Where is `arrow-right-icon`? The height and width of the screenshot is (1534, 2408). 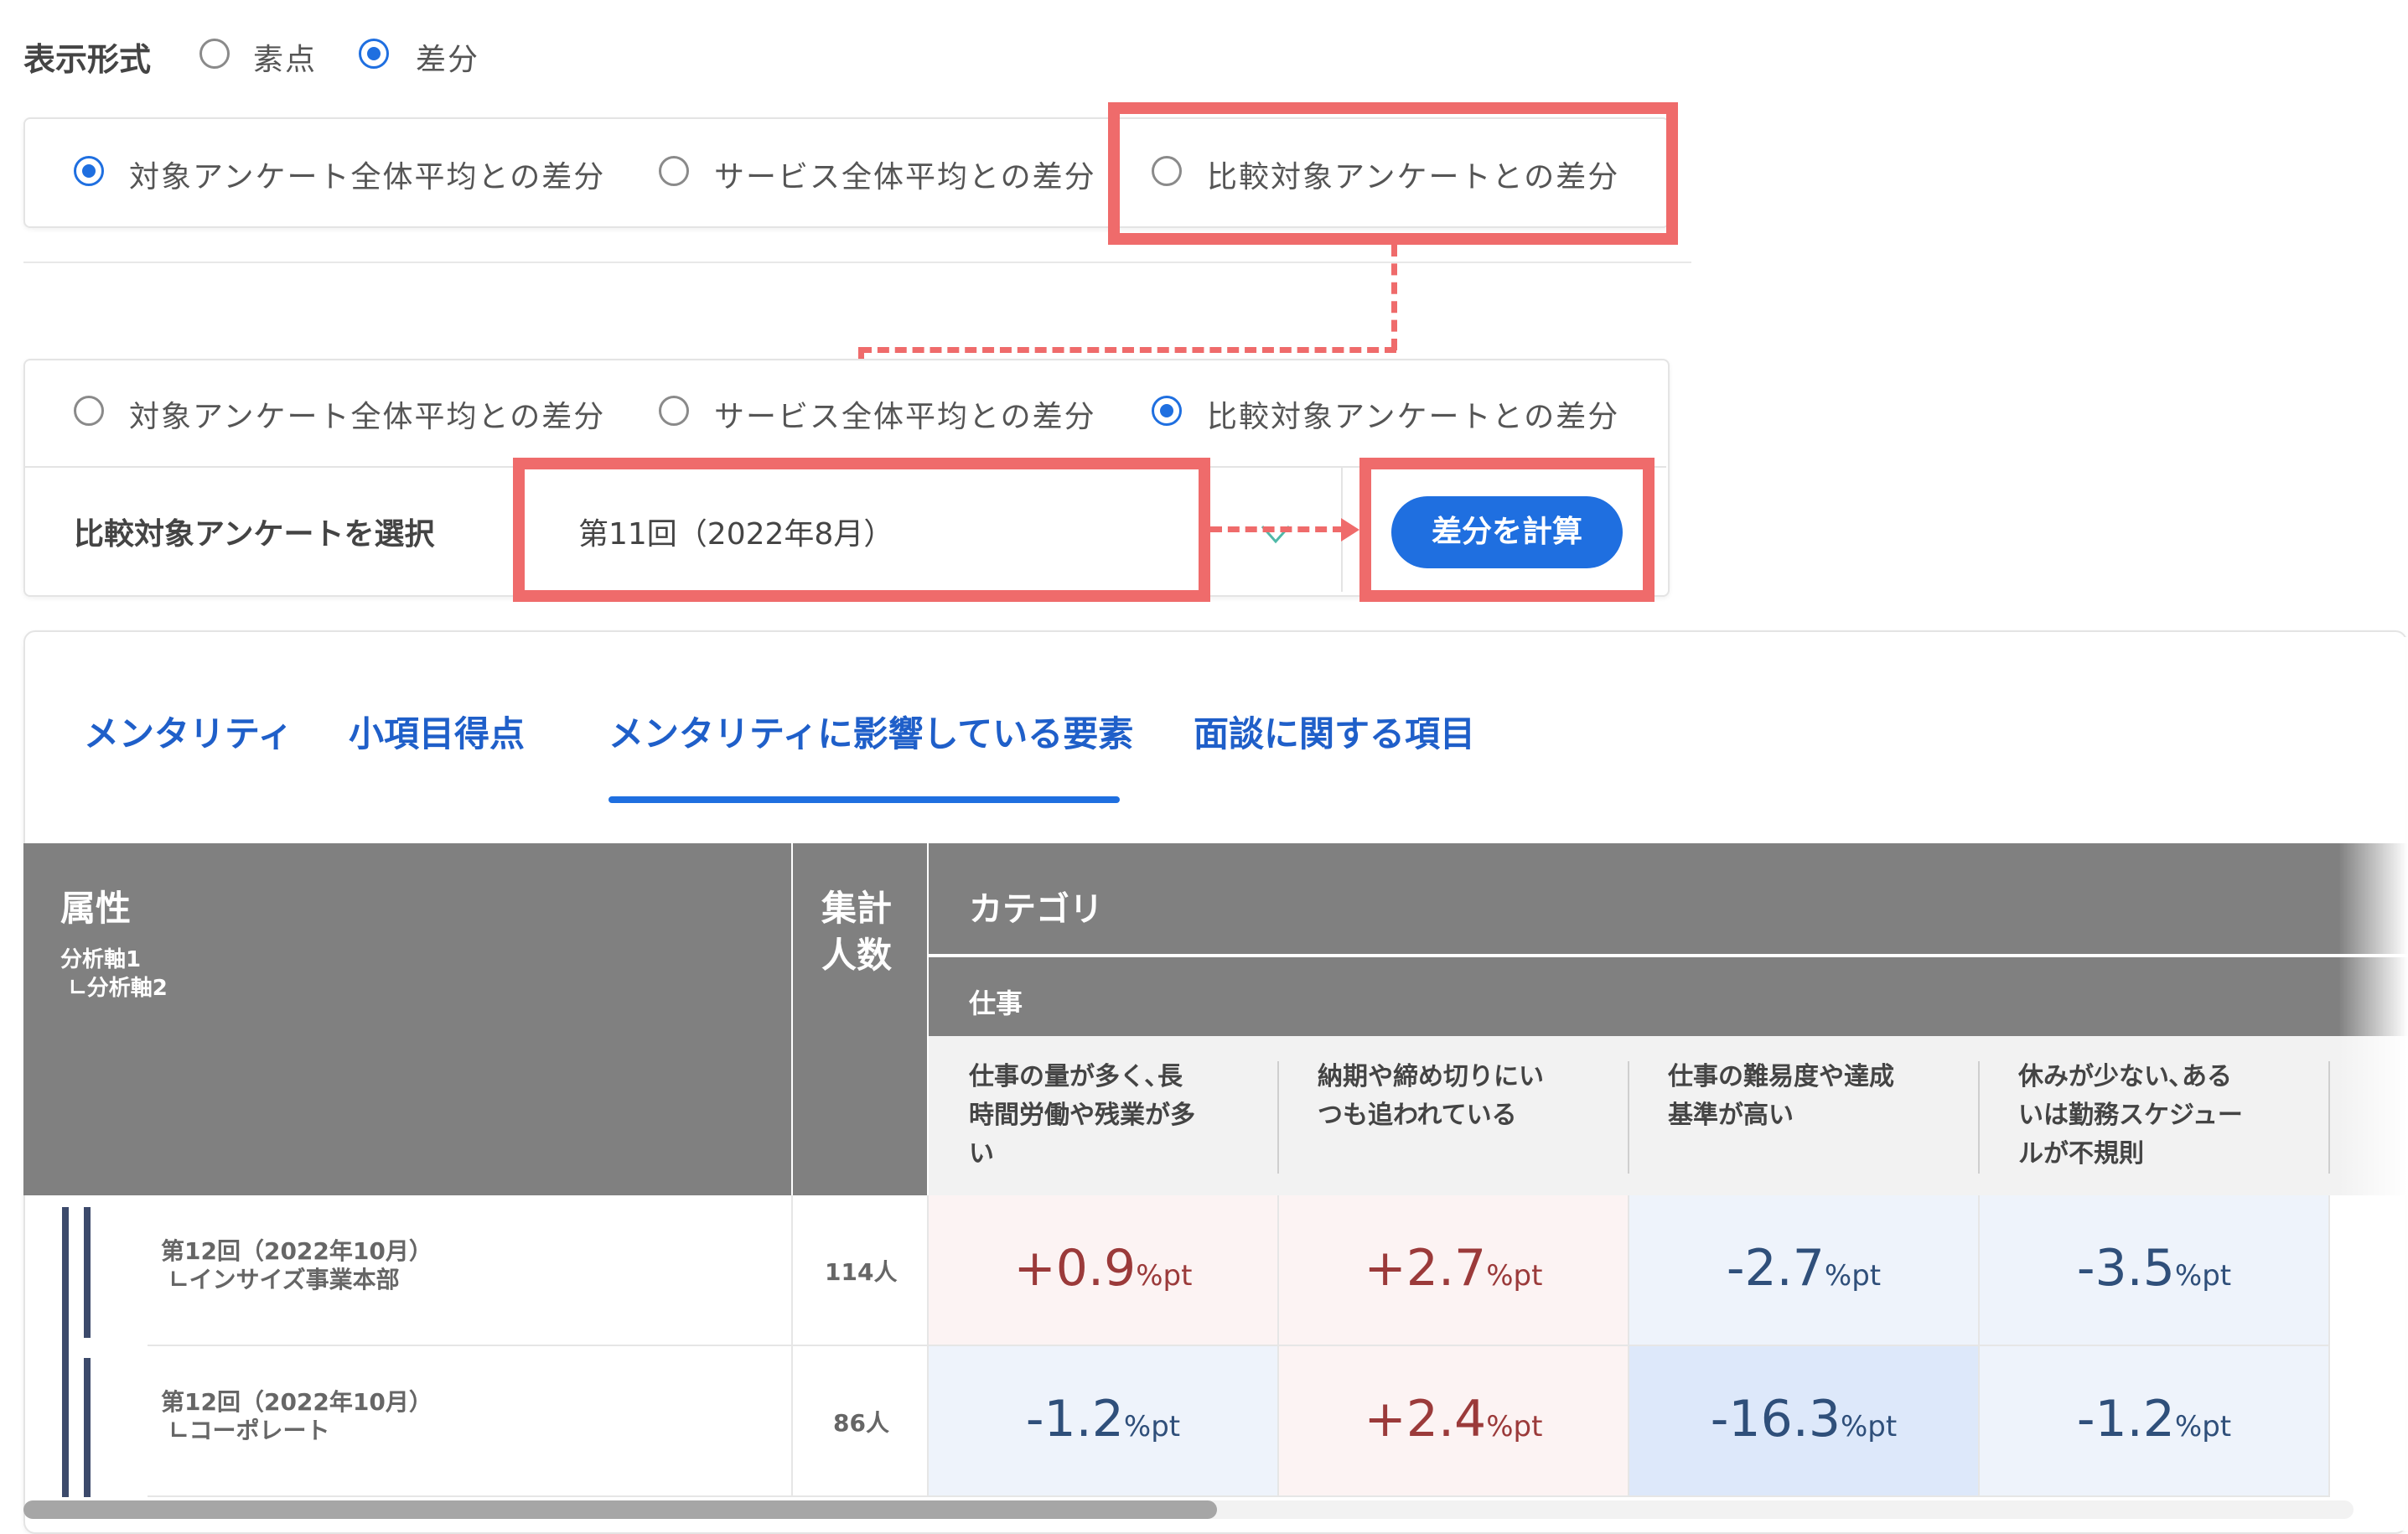 arrow-right-icon is located at coordinates (1350, 530).